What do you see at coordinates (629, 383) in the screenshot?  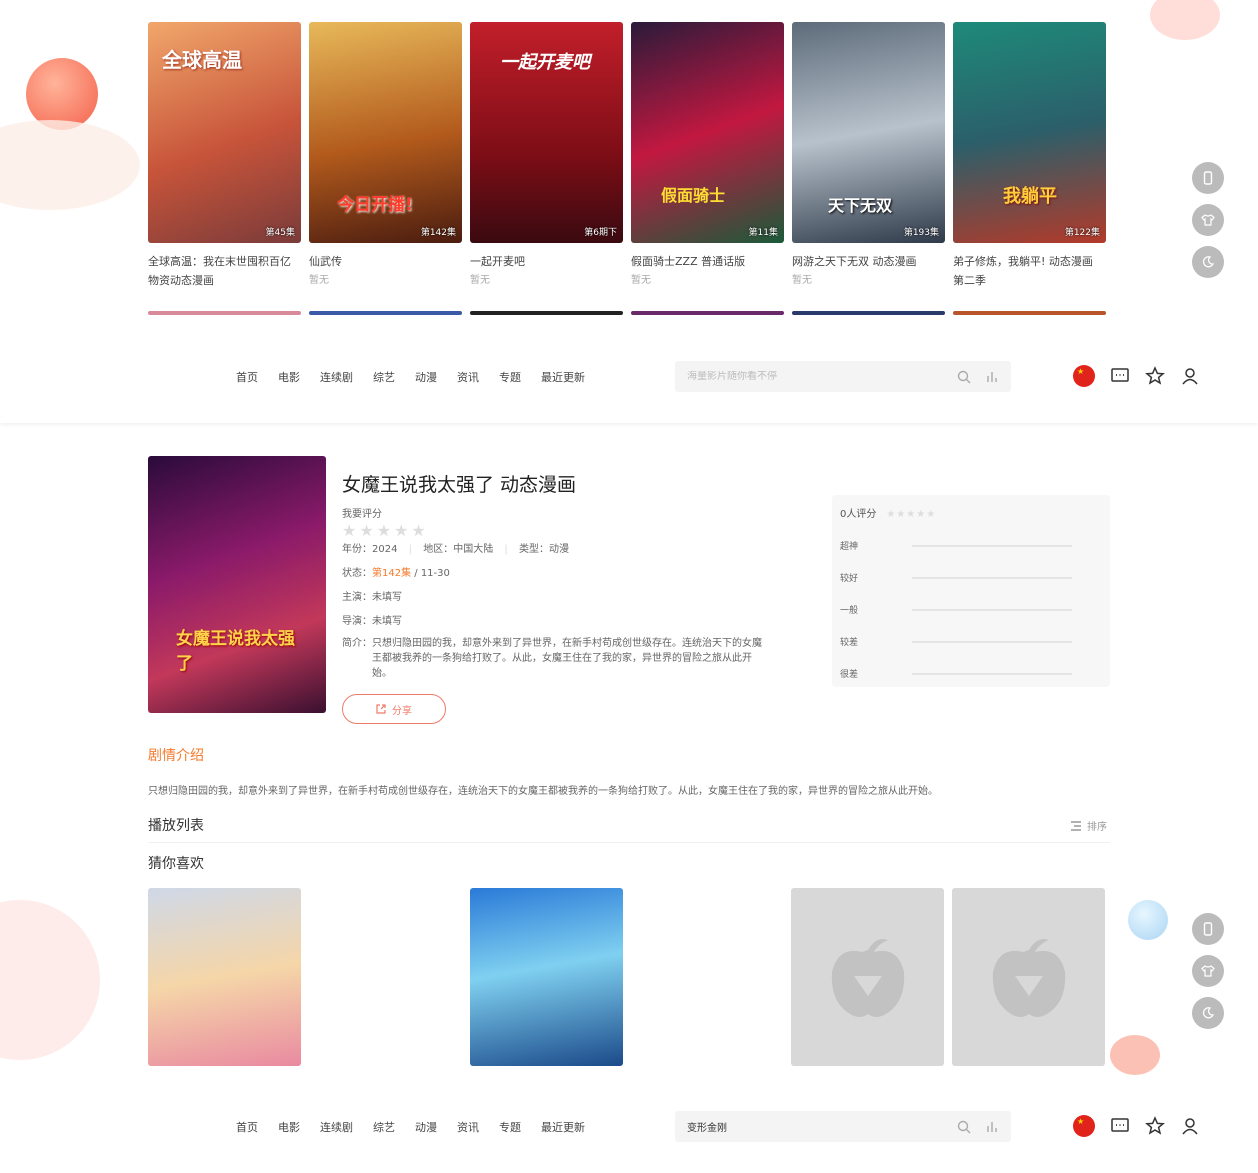 I see `site-header: 首页 电影 连续剧 综艺 动漫 资讯 专题 最近更新` at bounding box center [629, 383].